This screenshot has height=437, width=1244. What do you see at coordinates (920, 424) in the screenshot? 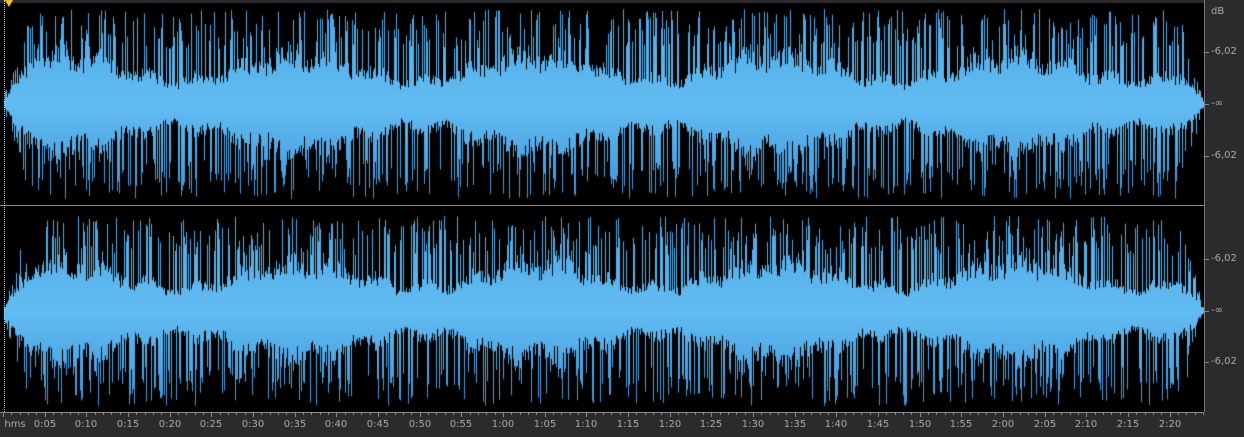
I see `ruler-label: 1:50` at bounding box center [920, 424].